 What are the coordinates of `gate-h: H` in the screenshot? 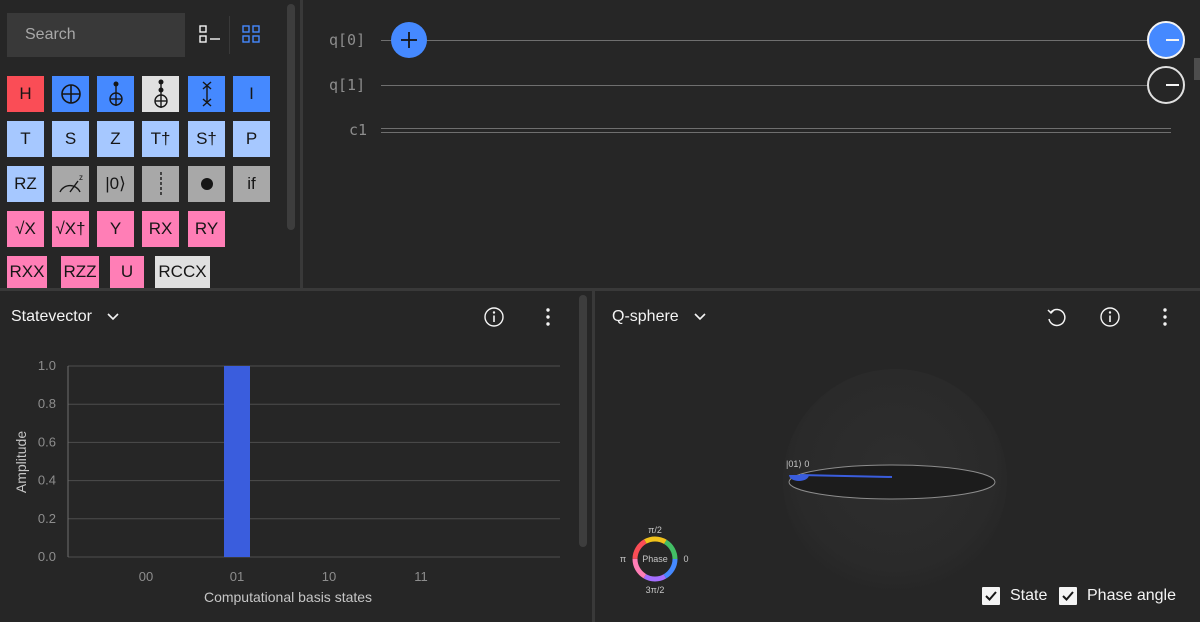 It's located at (25, 94).